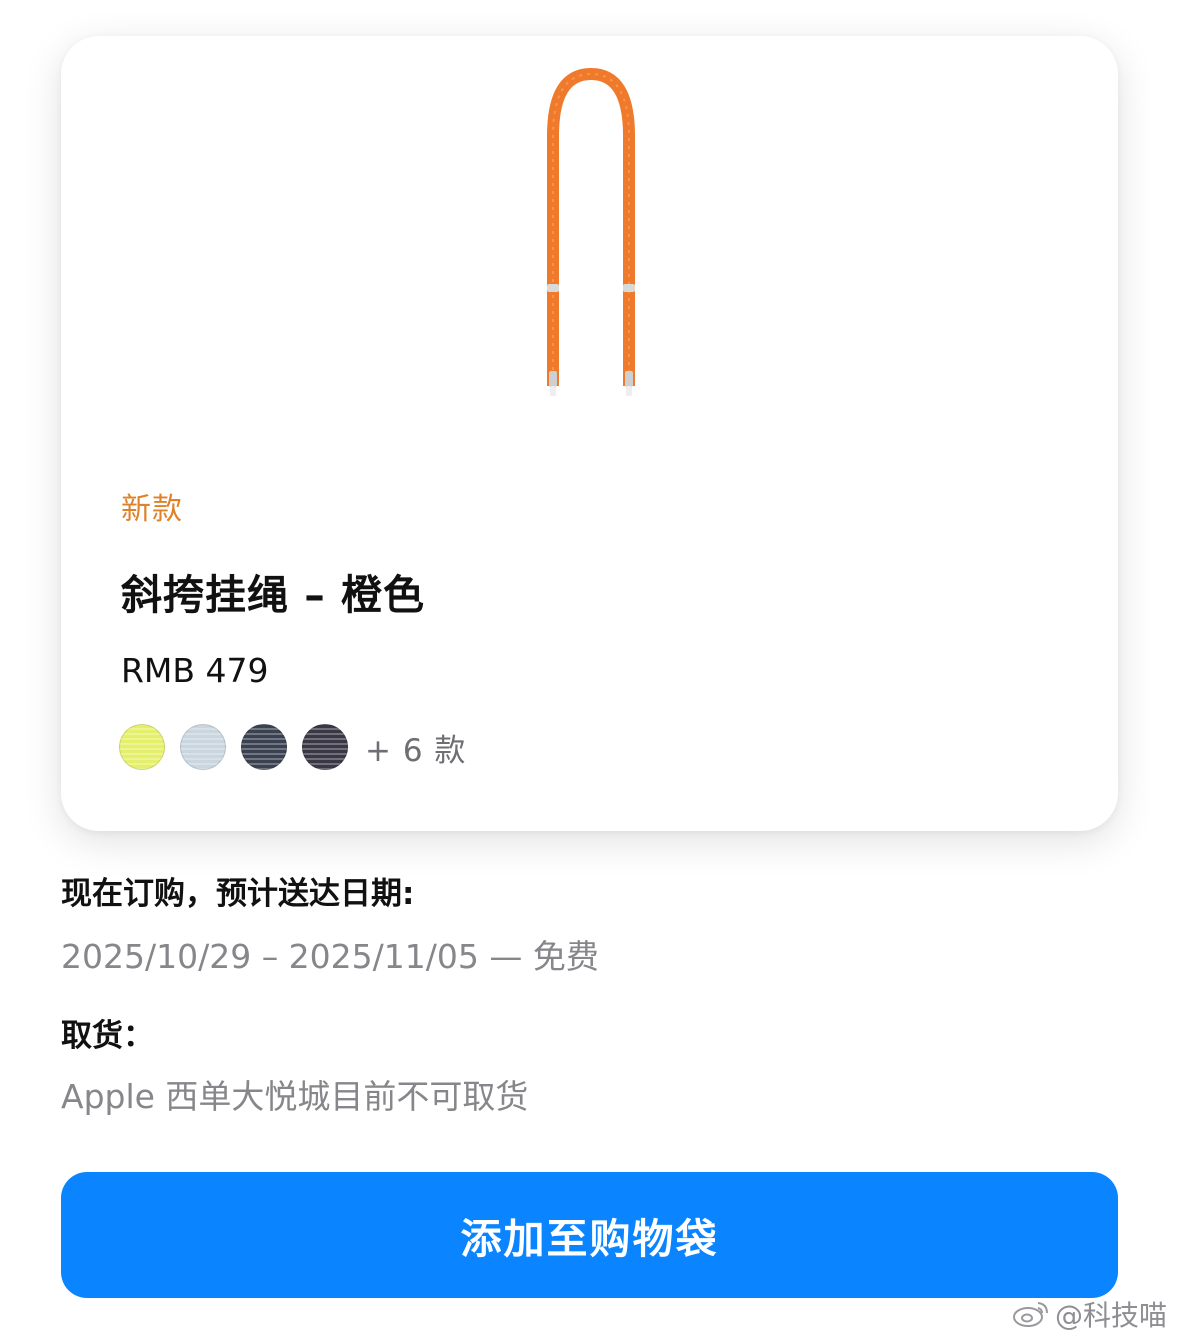 The image size is (1179, 1340). I want to click on color-swatches: + 6 款, so click(292, 747).